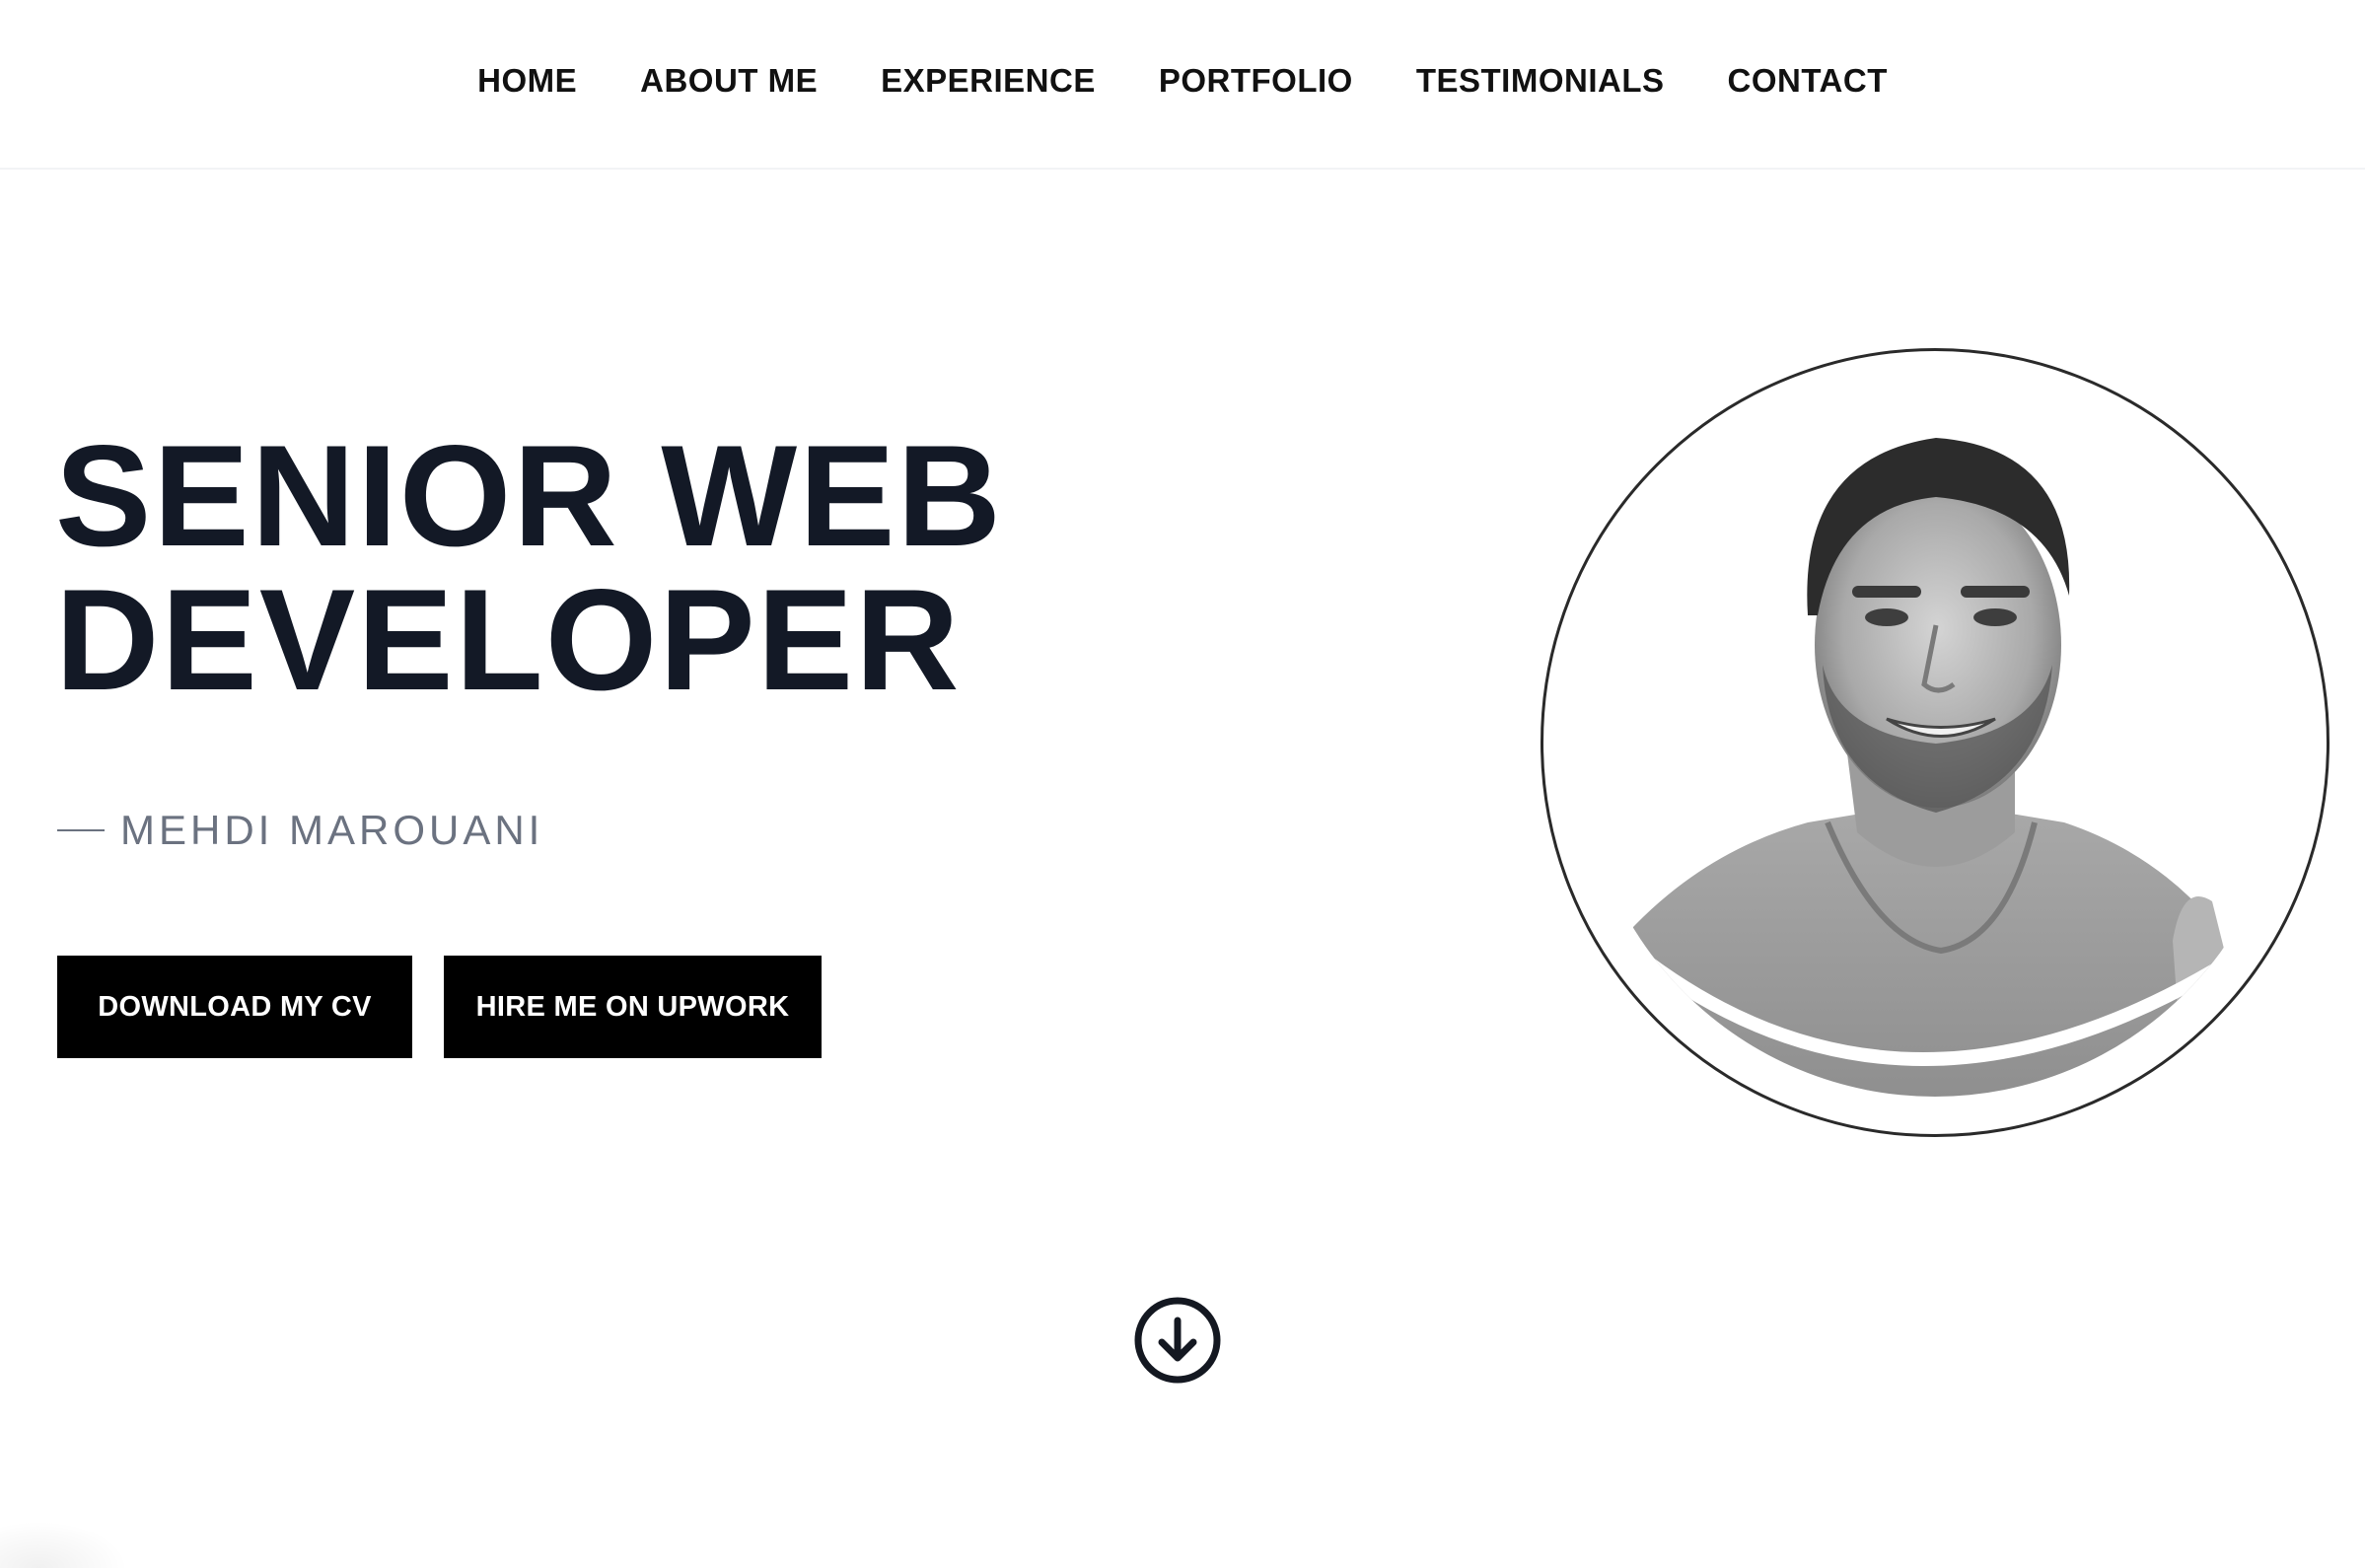 The width and height of the screenshot is (2365, 1568). I want to click on profile-photo, so click(1935, 743).